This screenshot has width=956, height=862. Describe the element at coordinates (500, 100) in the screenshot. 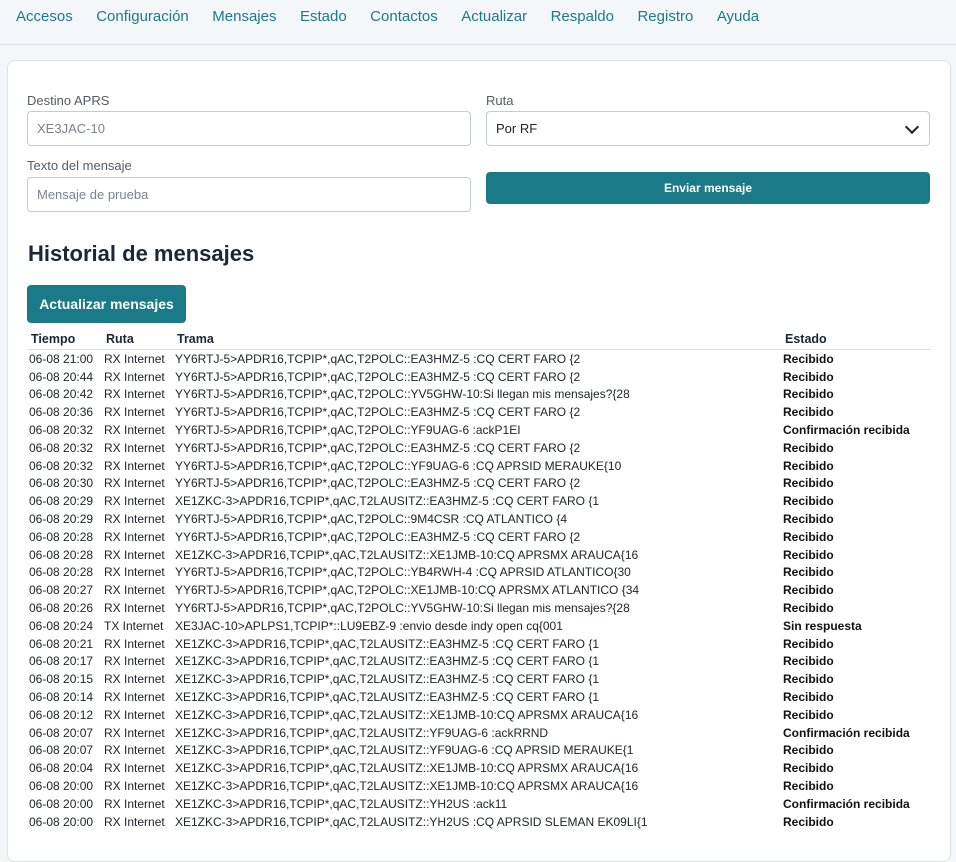

I see `route-label: Ruta` at that location.